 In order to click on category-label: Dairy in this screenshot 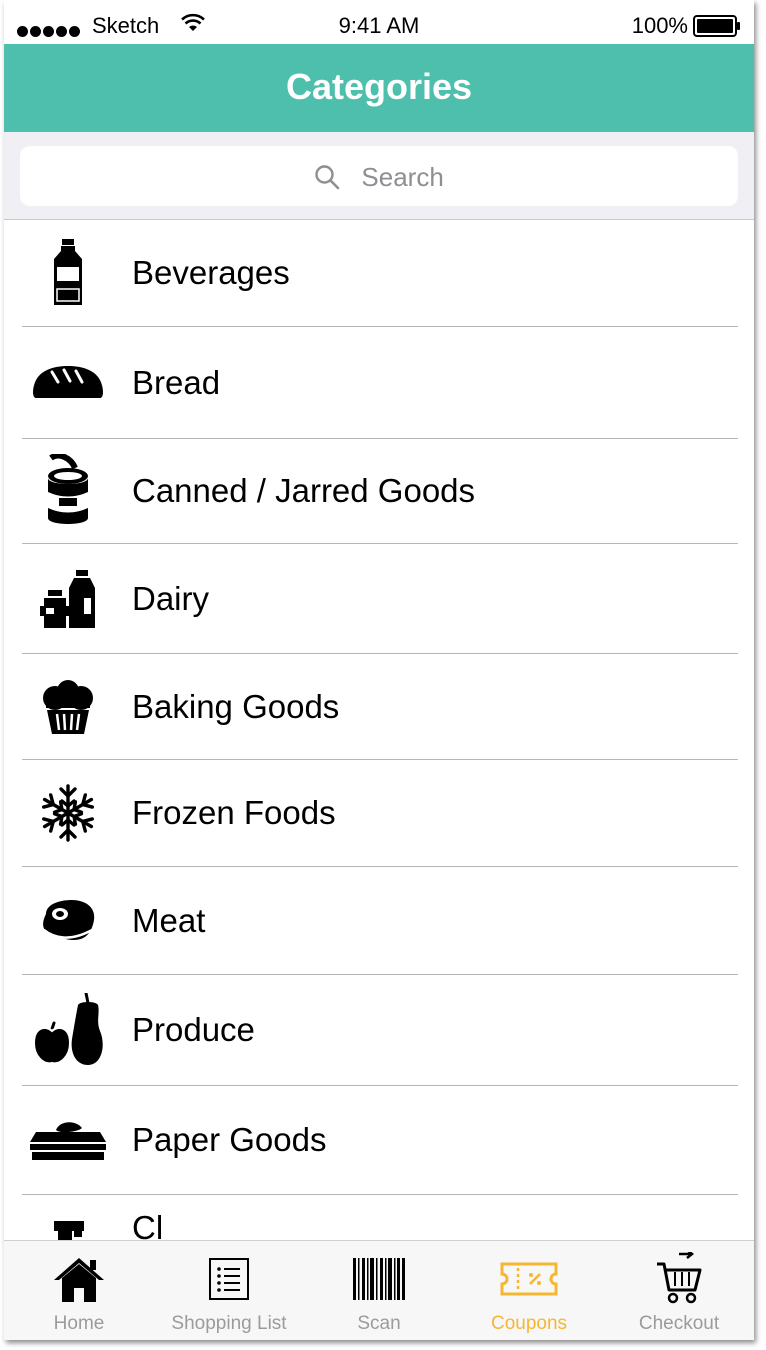, I will do `click(171, 598)`.